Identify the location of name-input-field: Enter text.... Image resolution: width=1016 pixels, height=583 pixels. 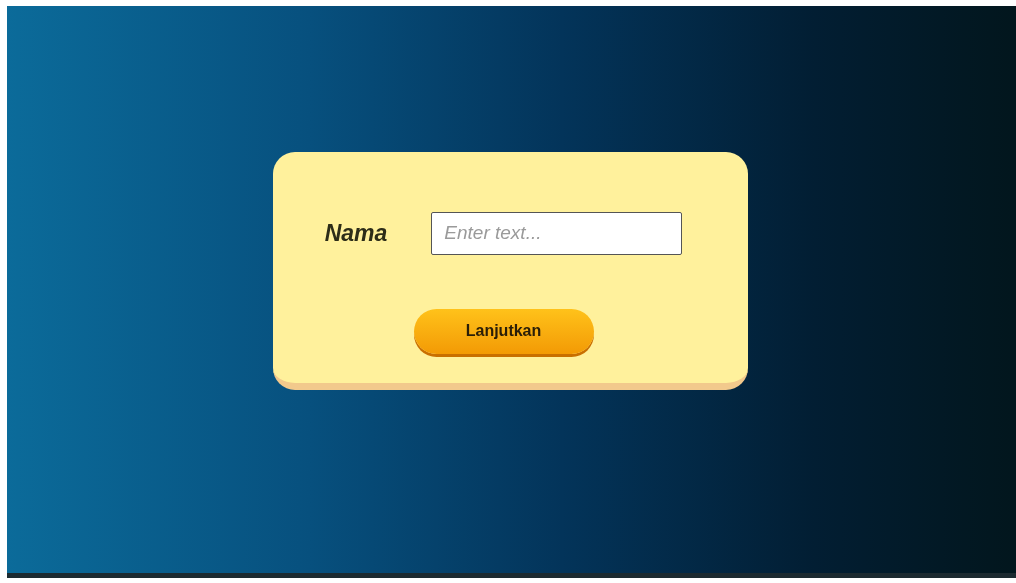
(557, 233).